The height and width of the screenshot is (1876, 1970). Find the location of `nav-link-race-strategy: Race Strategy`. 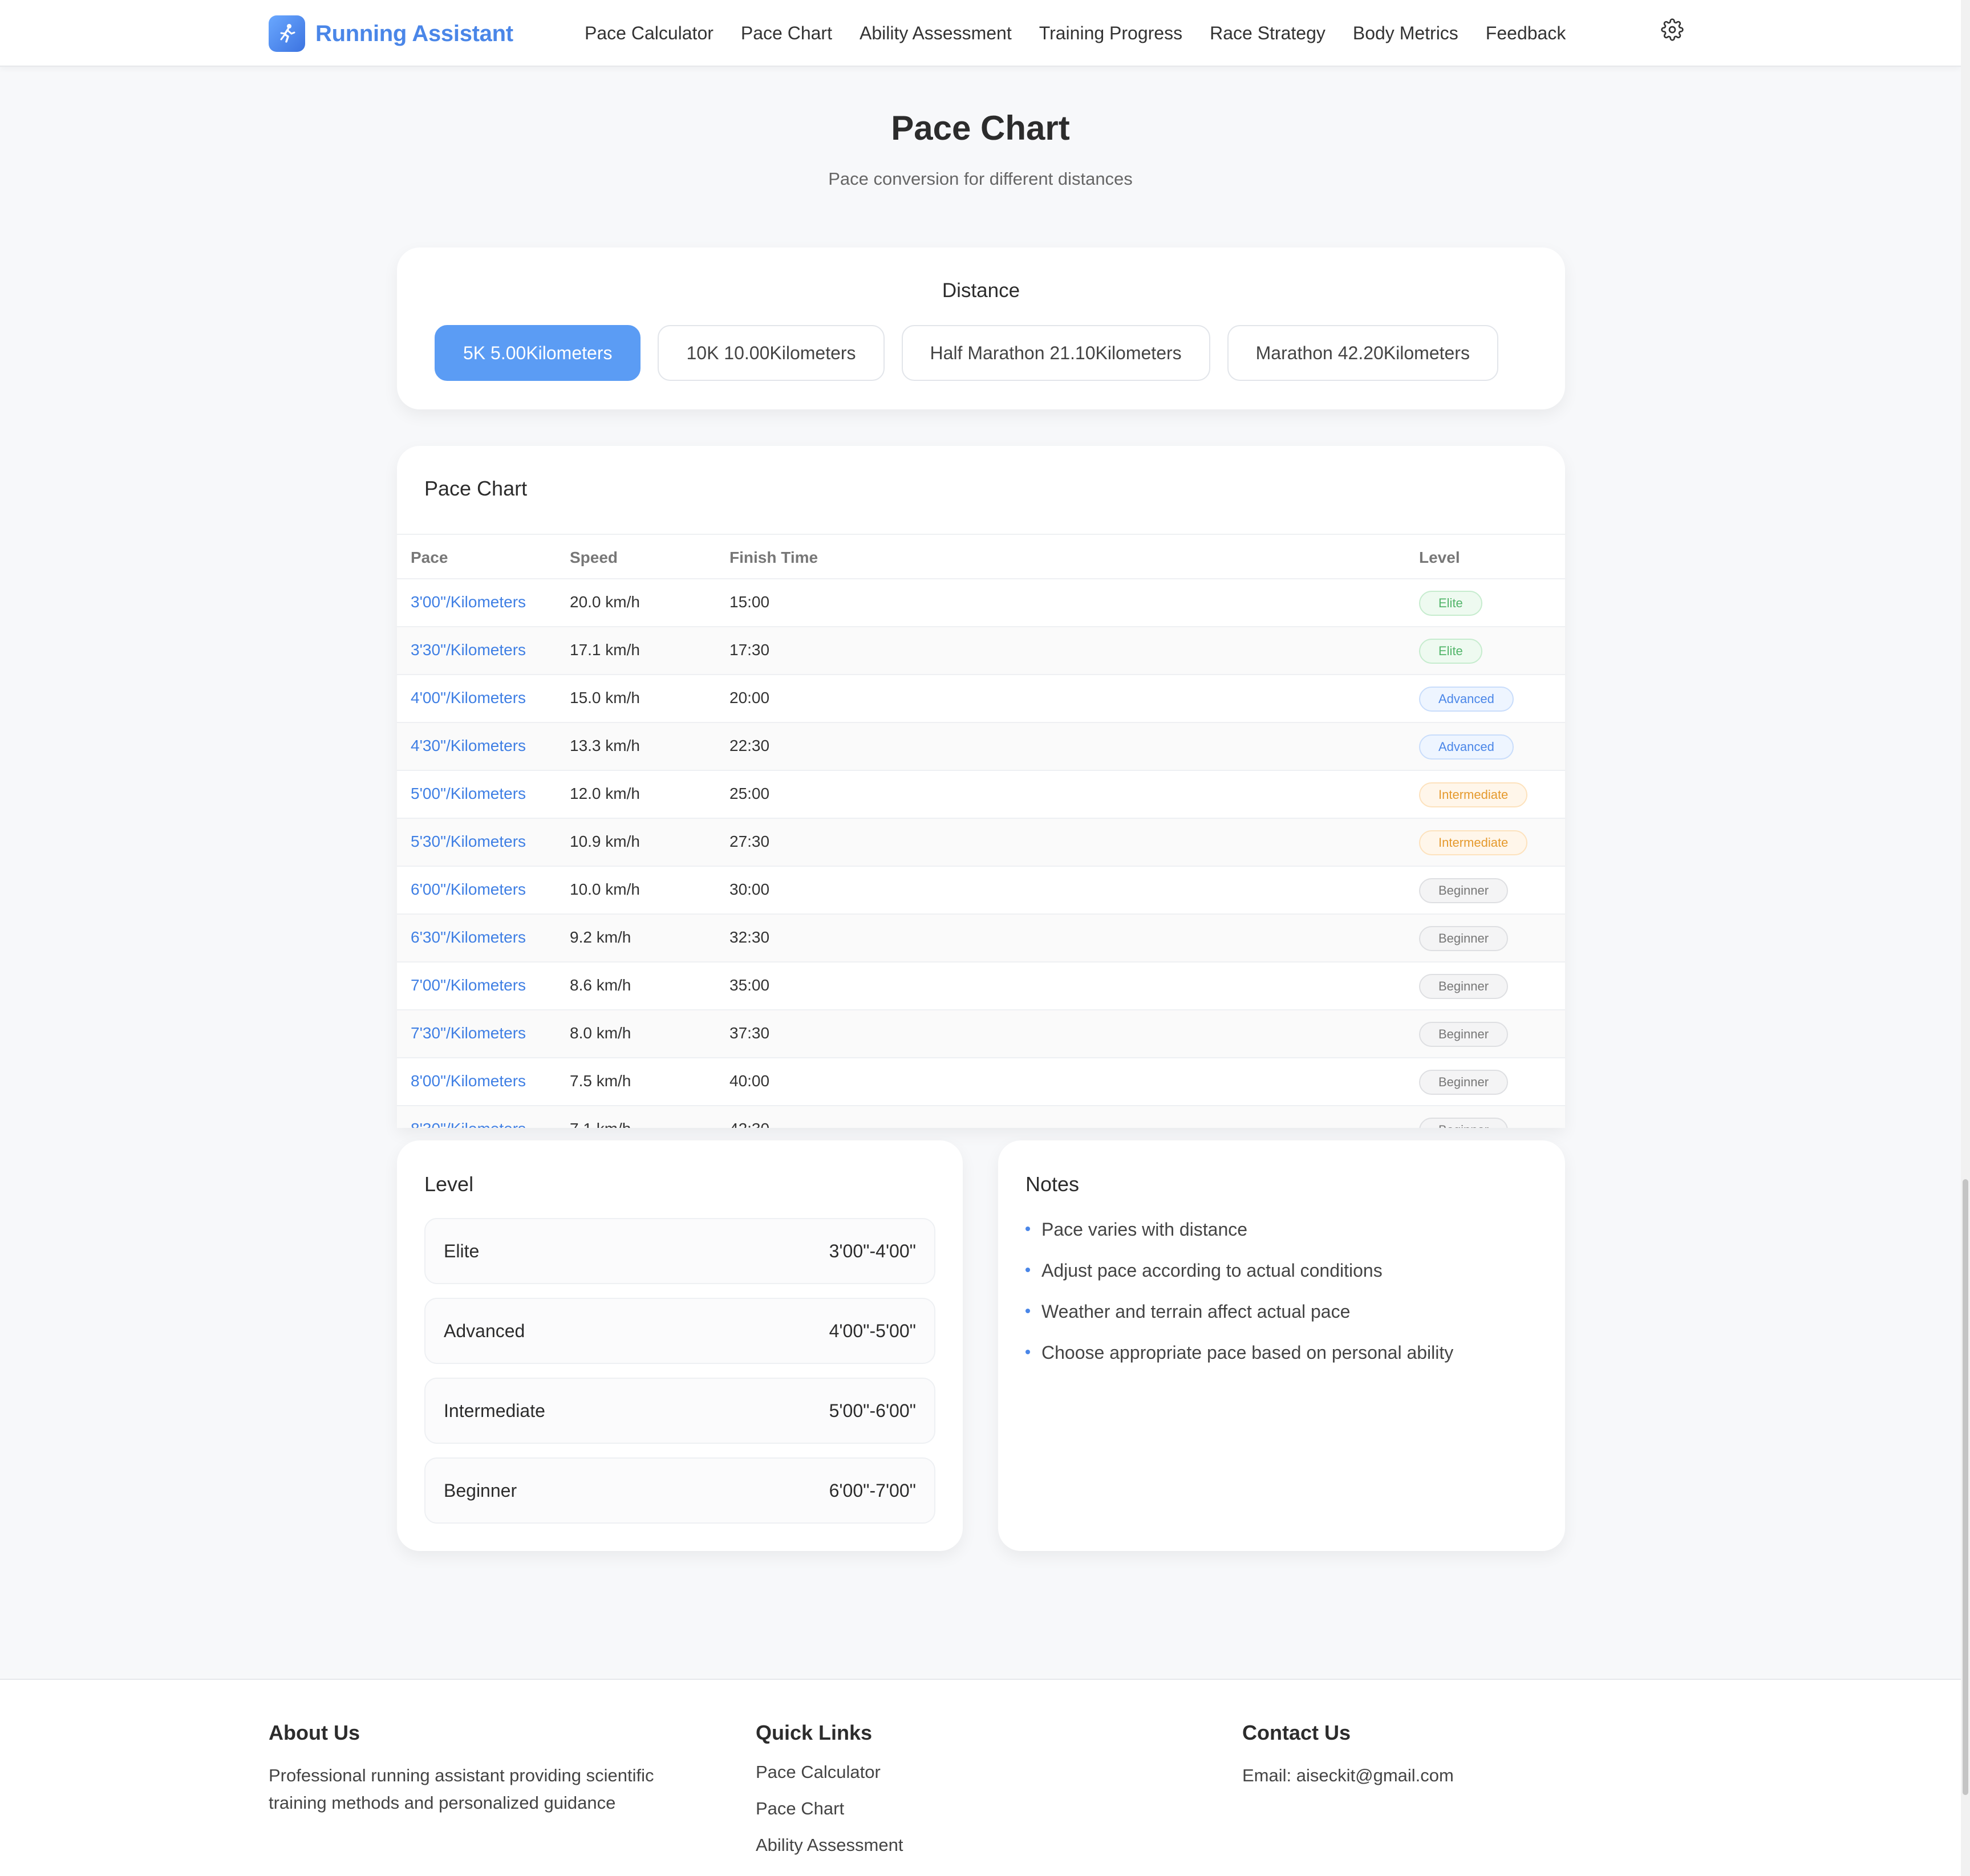

nav-link-race-strategy: Race Strategy is located at coordinates (1268, 33).